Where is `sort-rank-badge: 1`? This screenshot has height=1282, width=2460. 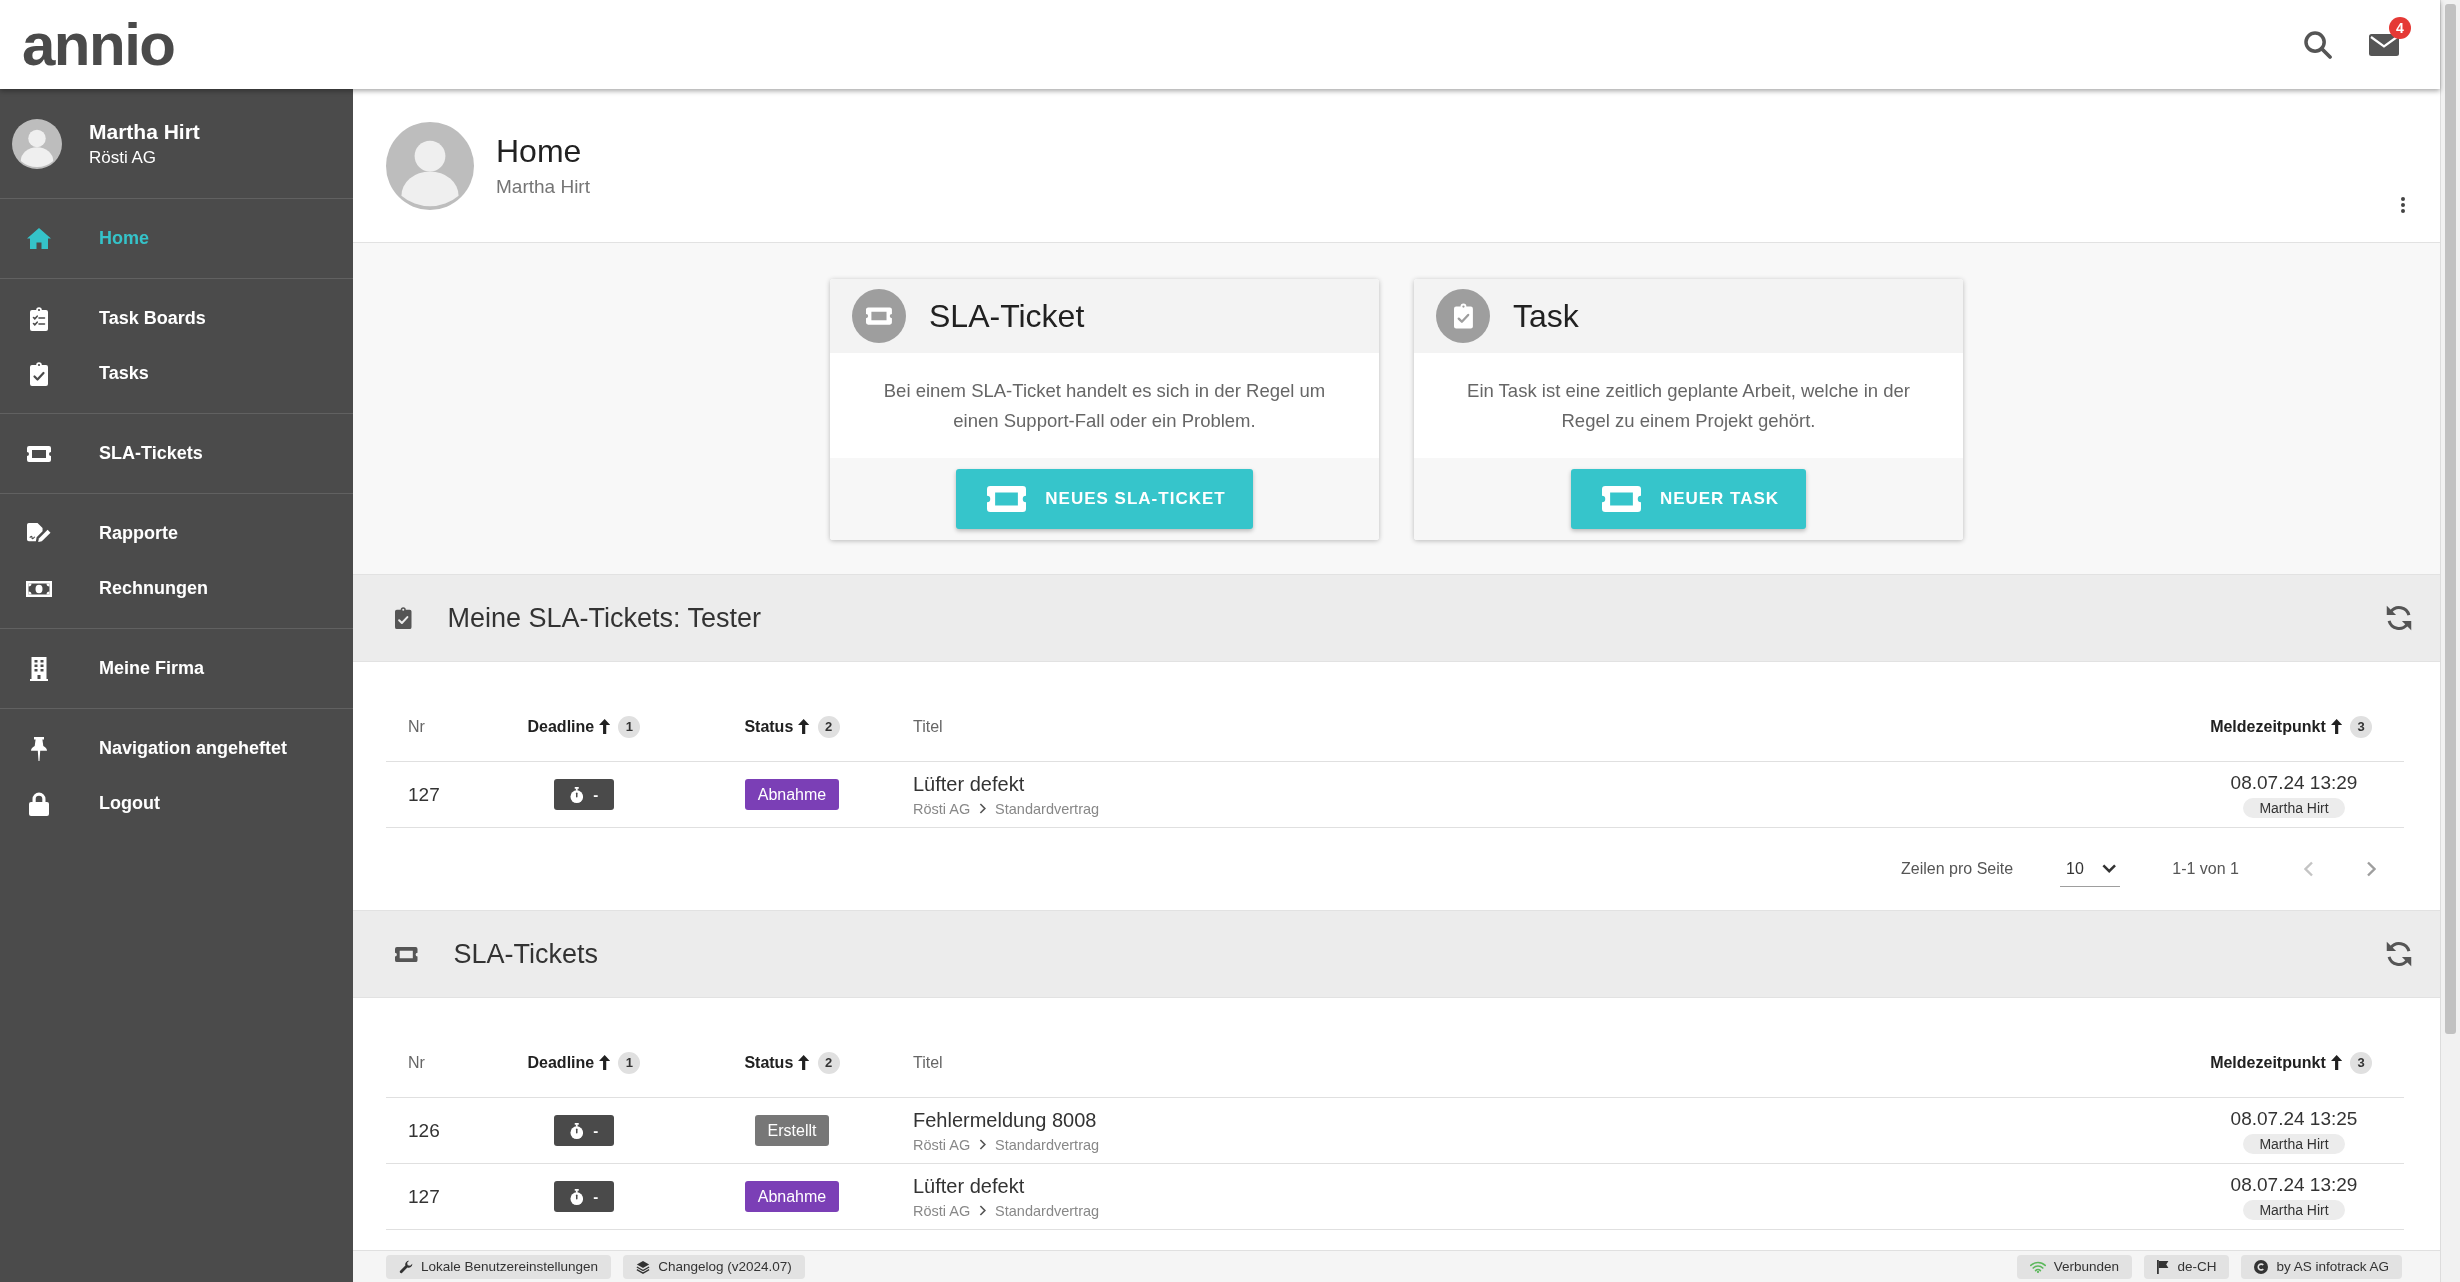
sort-rank-badge: 1 is located at coordinates (629, 726).